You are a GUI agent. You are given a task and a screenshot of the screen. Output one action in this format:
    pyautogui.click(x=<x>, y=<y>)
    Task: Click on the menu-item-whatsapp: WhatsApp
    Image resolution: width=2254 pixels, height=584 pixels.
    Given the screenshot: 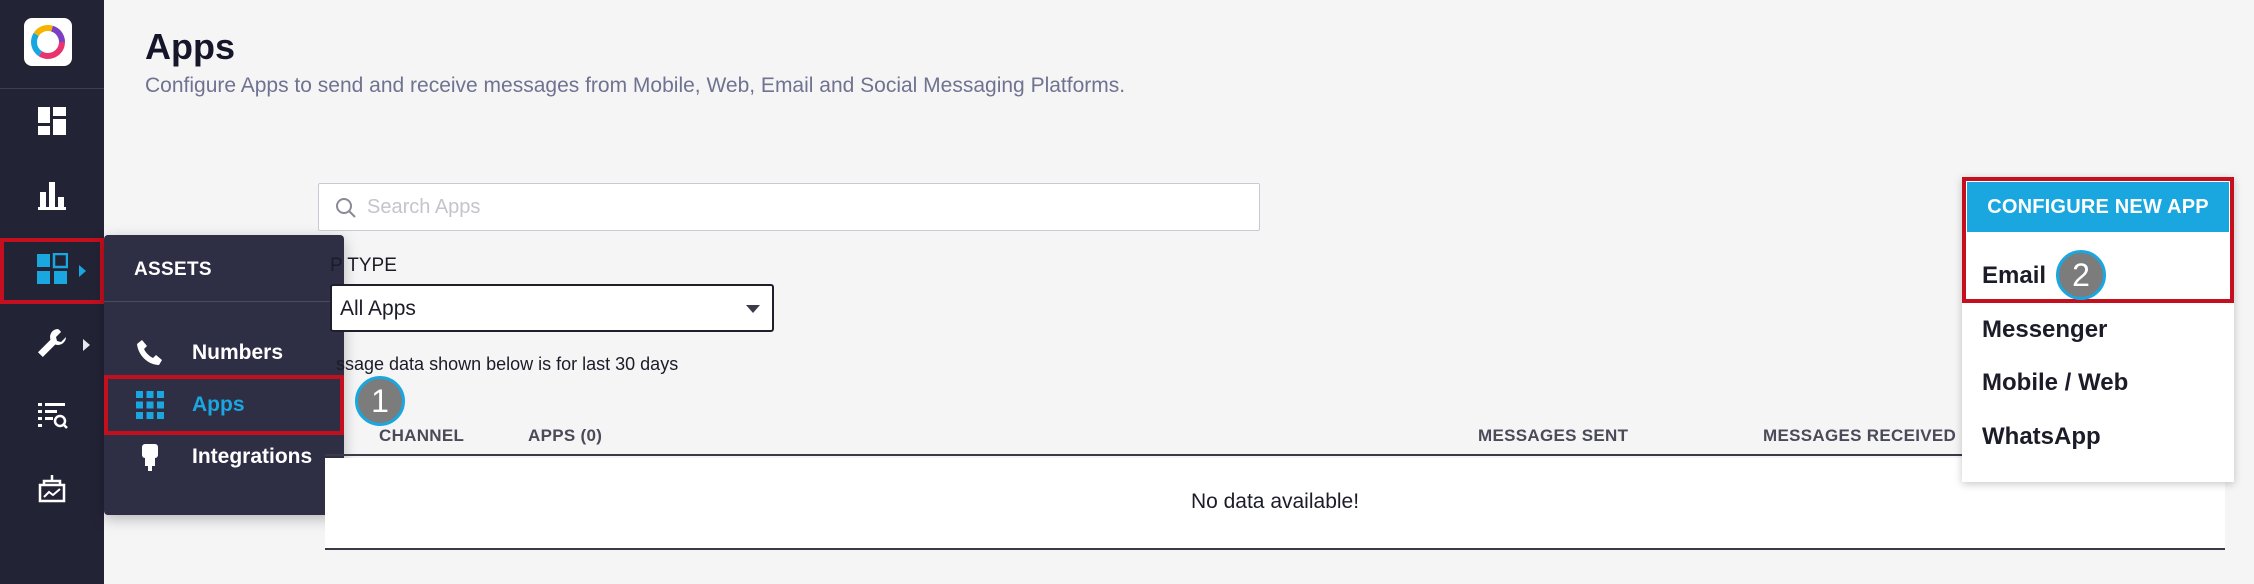 What is the action you would take?
    pyautogui.click(x=2098, y=437)
    